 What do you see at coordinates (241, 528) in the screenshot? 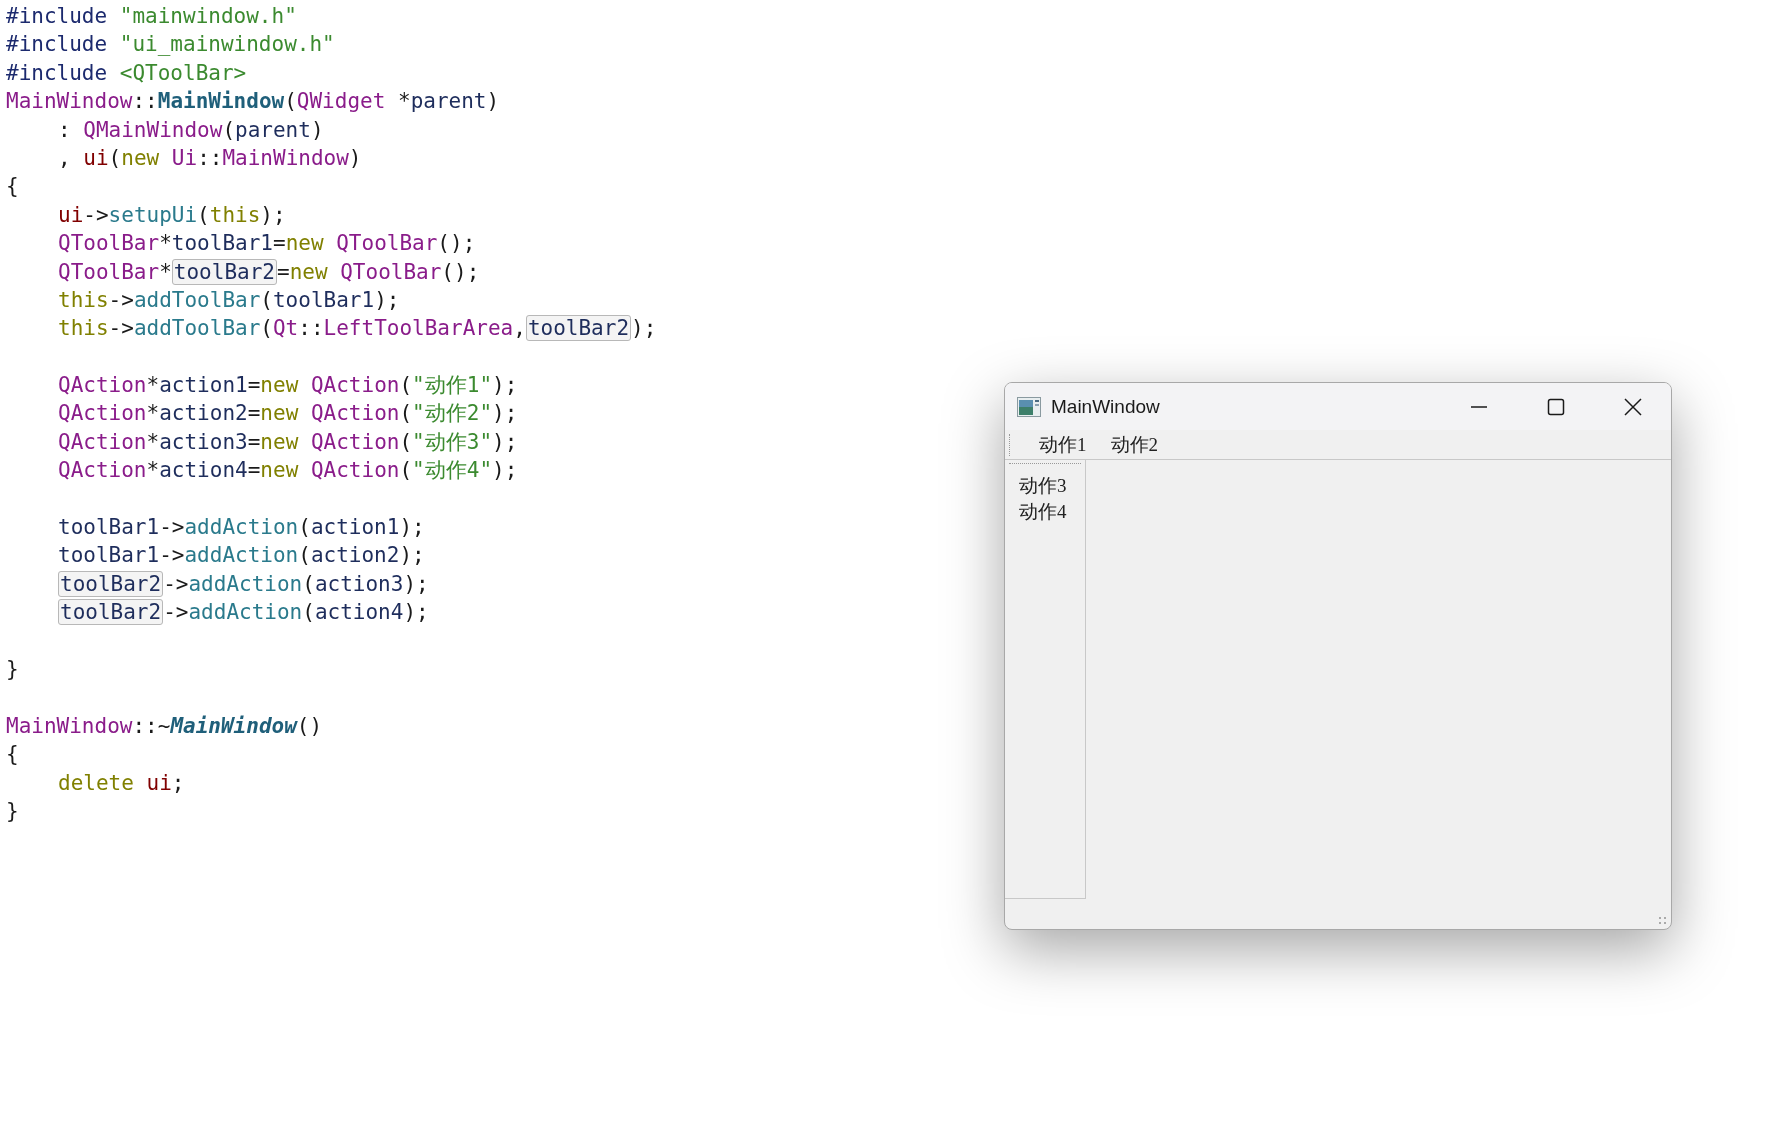
I see `code-line: toolBar1->addAction(action1);` at bounding box center [241, 528].